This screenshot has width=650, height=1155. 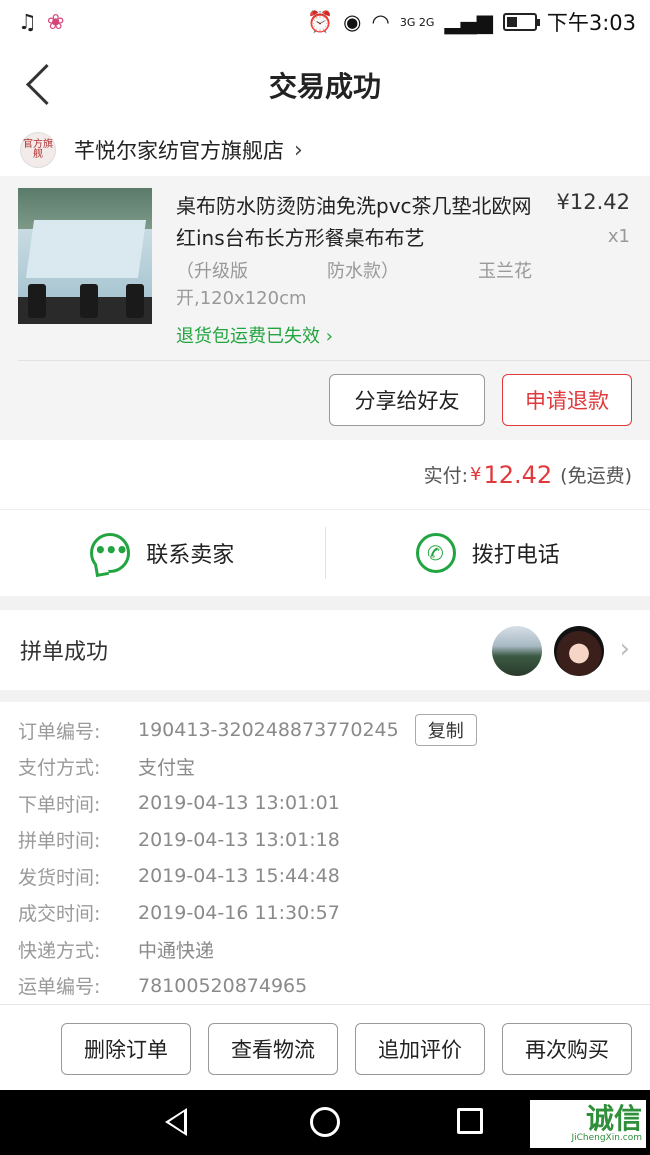 I want to click on paid-amount: 12.42, so click(x=518, y=474).